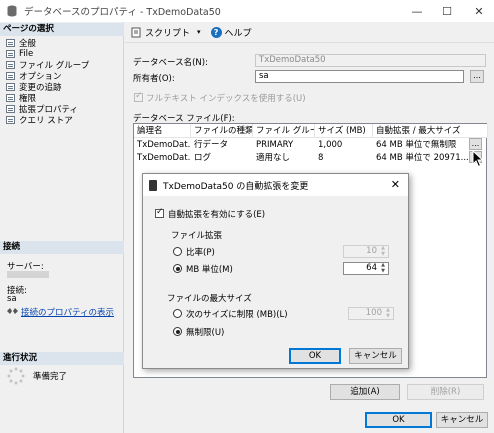 Image resolution: width=494 pixels, height=433 pixels. Describe the element at coordinates (170, 63) in the screenshot. I see `db-name-label: データベース名(N):` at that location.